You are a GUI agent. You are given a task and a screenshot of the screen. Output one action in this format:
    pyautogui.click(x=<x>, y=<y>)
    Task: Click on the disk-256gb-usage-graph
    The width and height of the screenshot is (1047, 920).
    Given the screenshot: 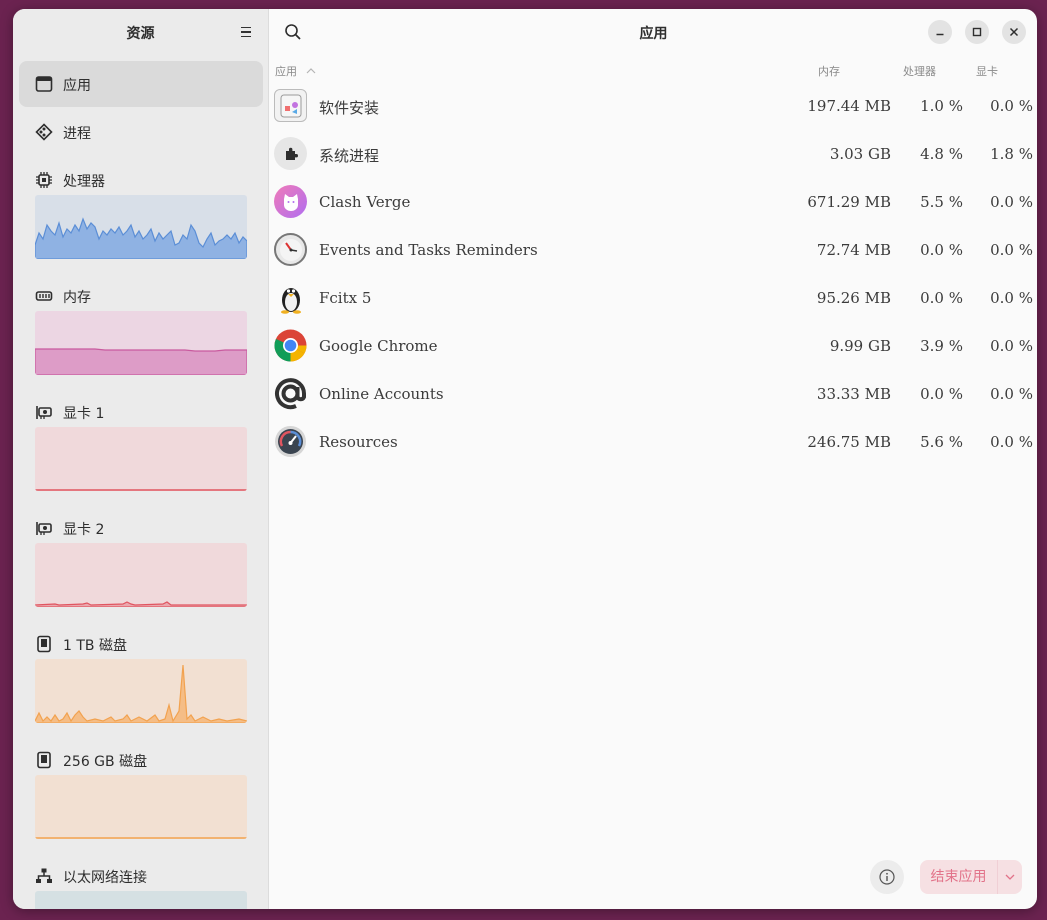 What is the action you would take?
    pyautogui.click(x=141, y=807)
    